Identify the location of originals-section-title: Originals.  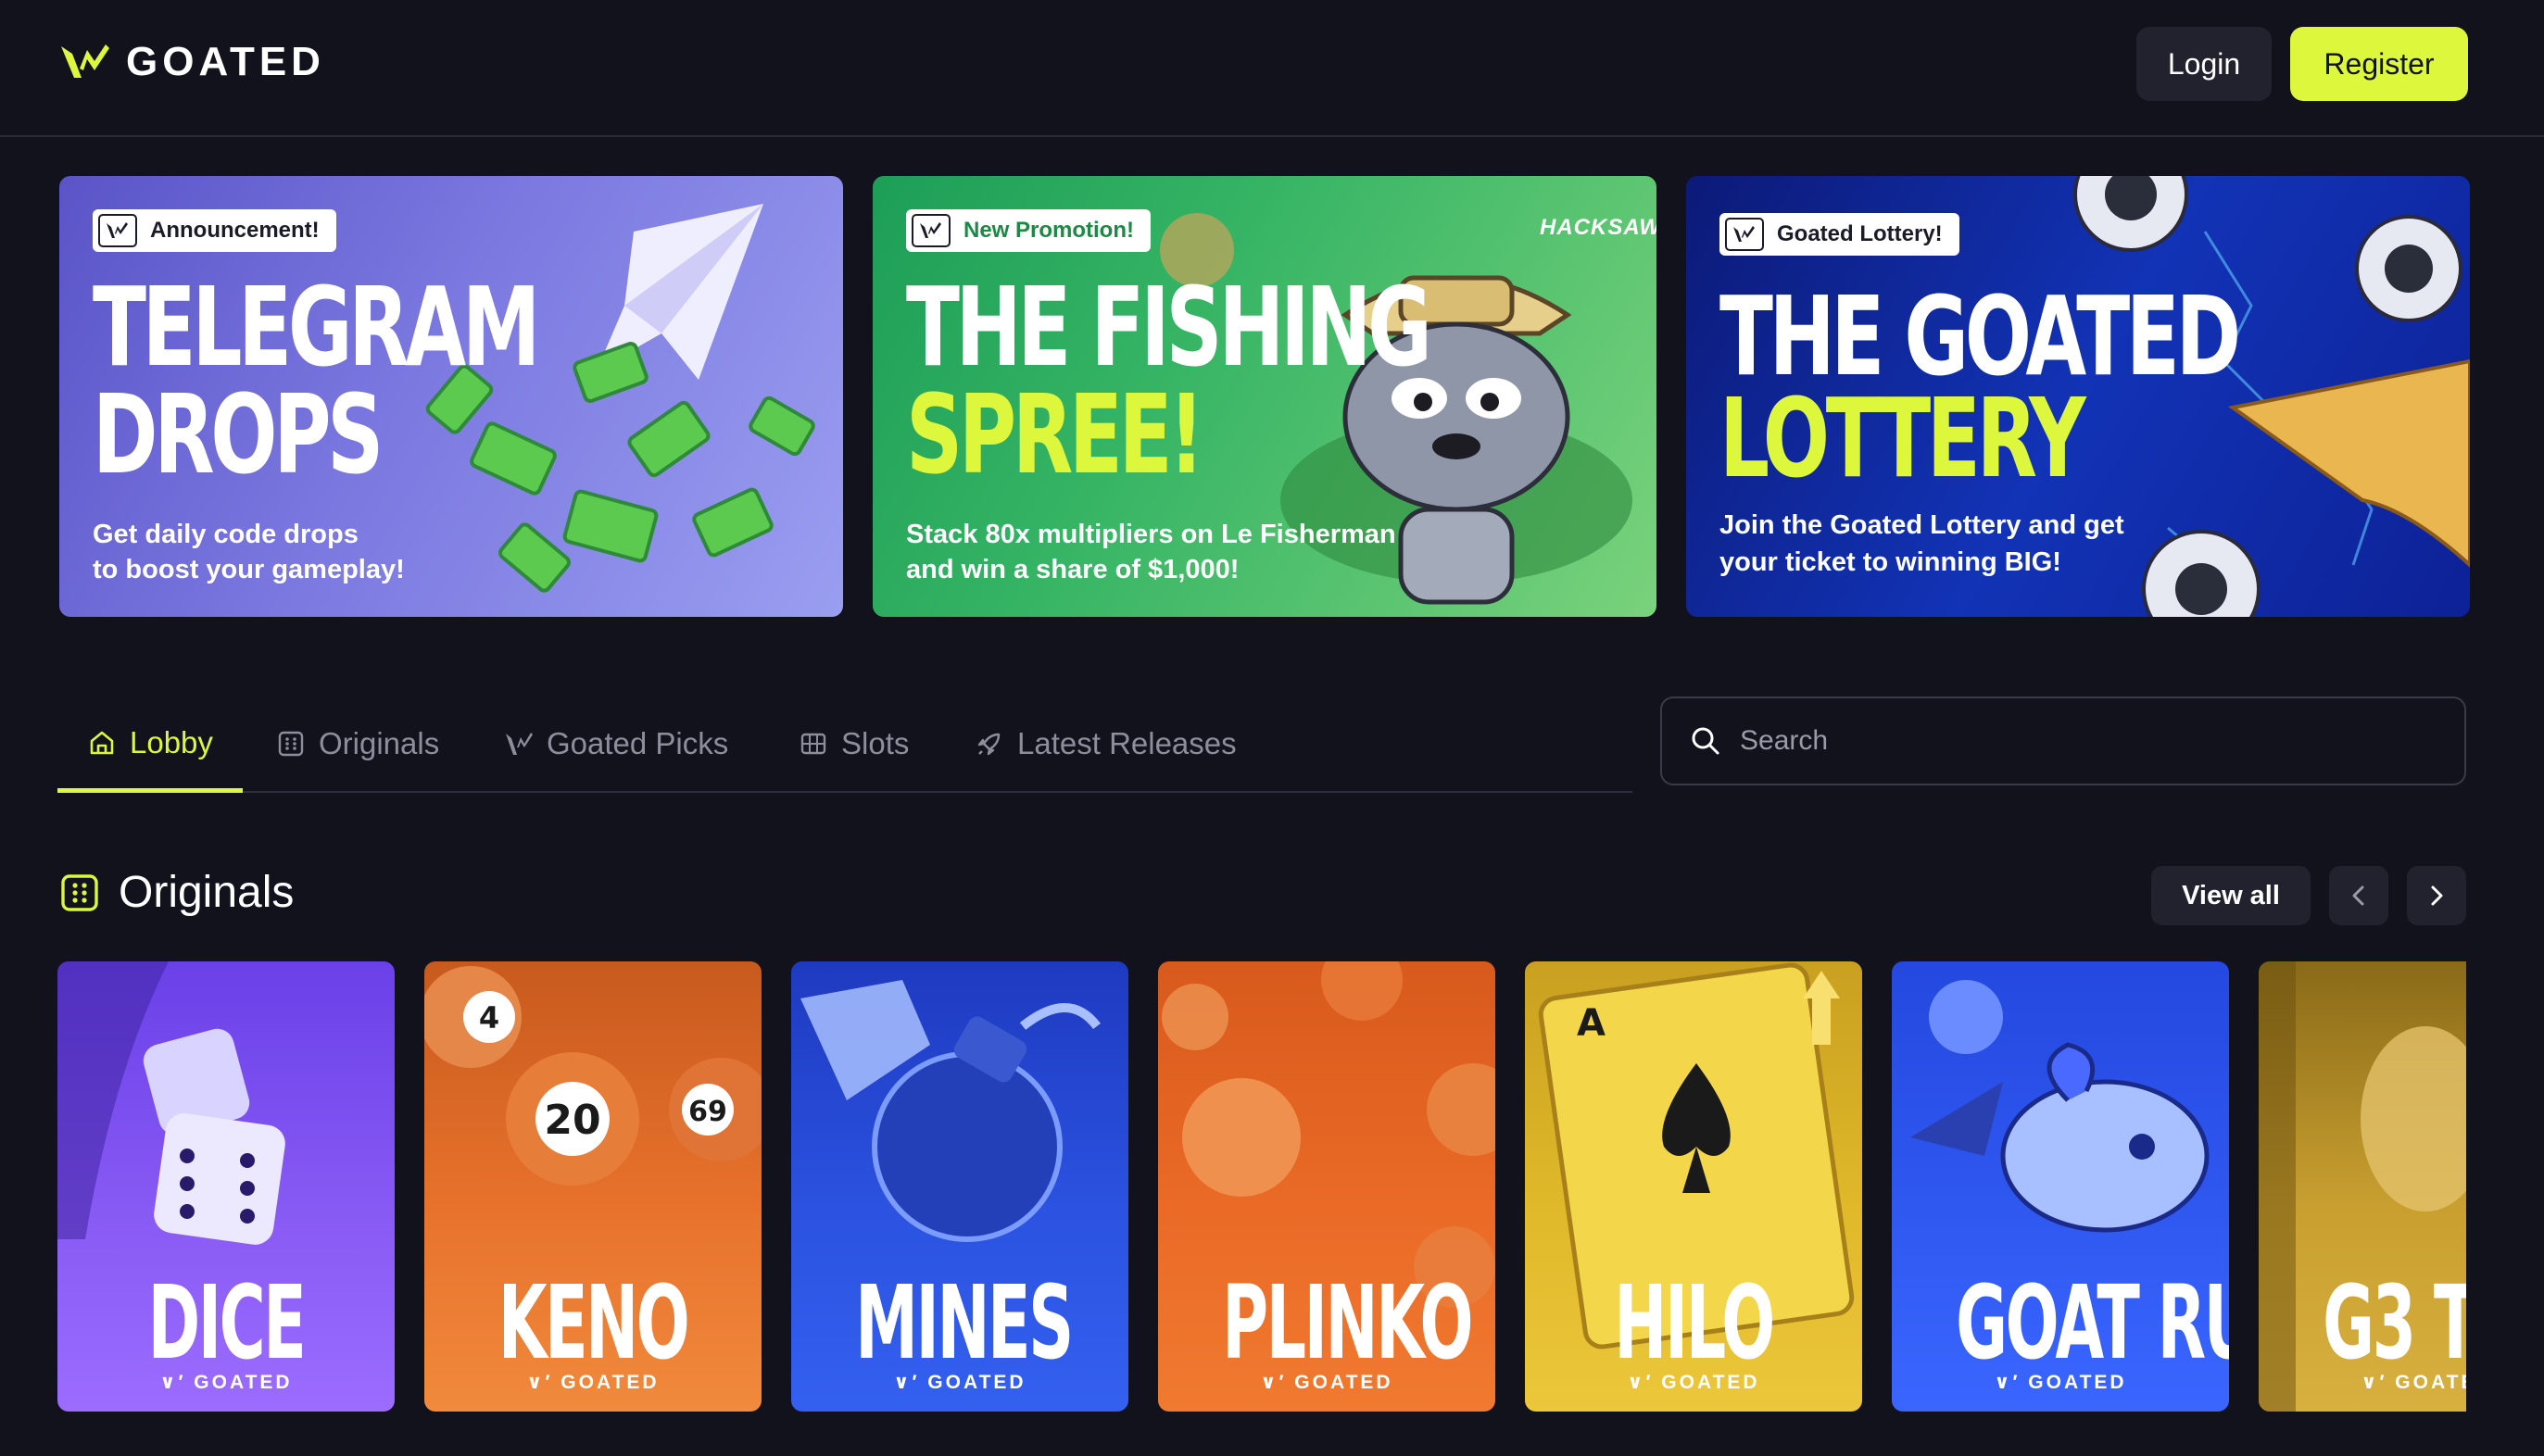
(177, 892).